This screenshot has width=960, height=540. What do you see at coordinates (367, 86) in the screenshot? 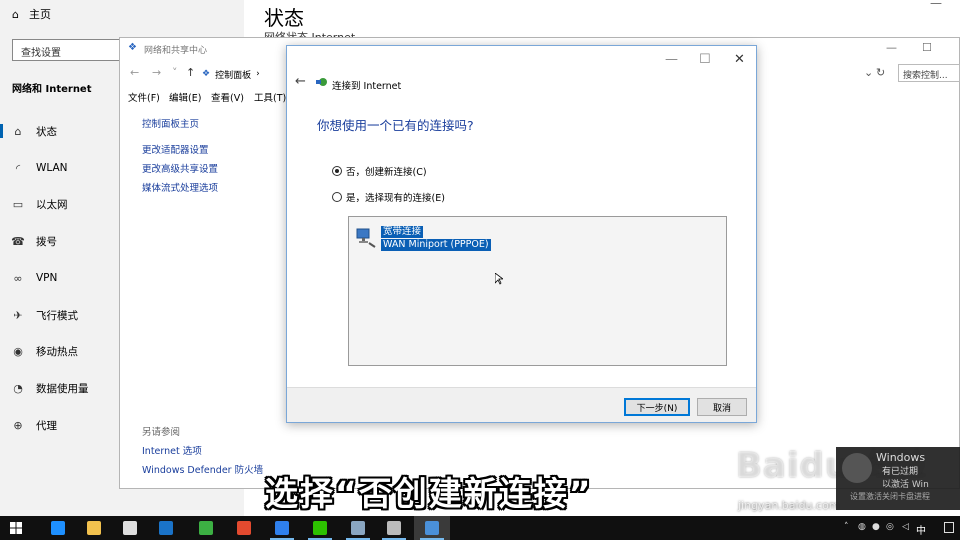
I see `wizard-title: 连接到 Internet` at bounding box center [367, 86].